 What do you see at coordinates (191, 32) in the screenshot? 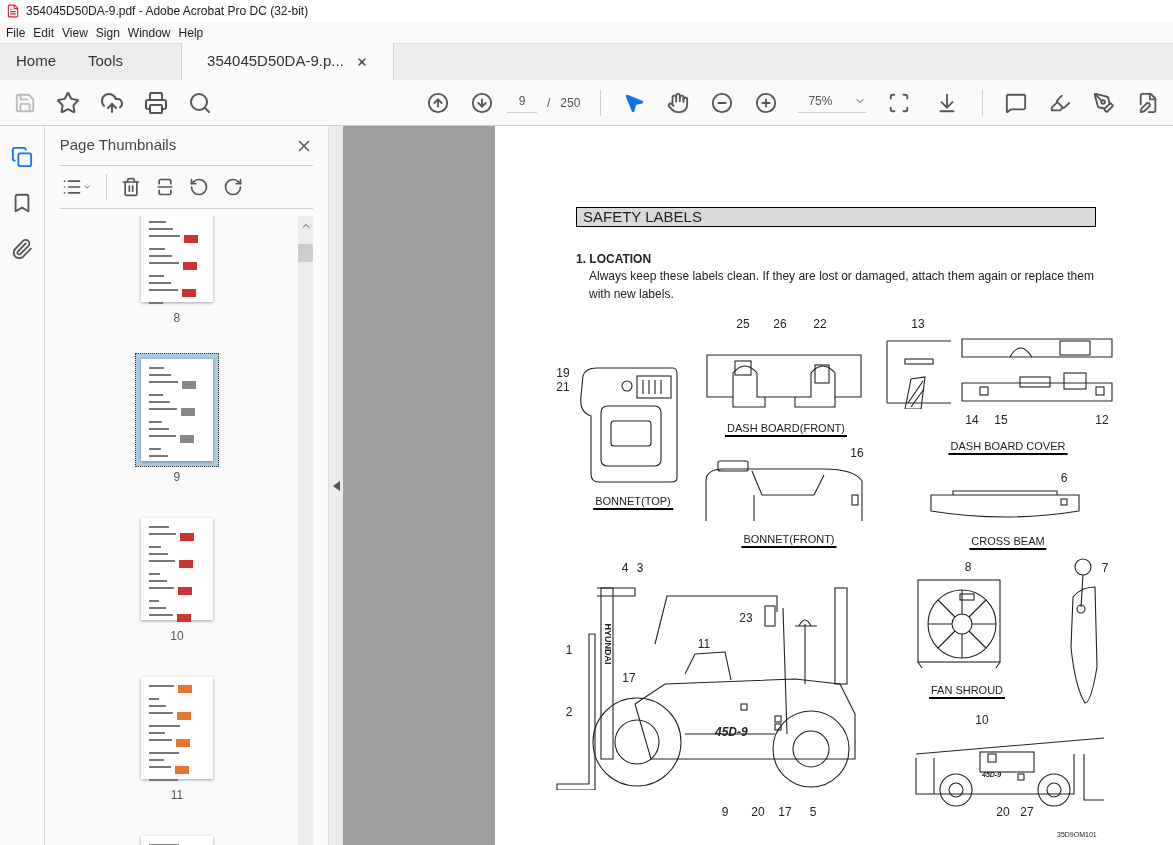
I see `menu-item: Help` at bounding box center [191, 32].